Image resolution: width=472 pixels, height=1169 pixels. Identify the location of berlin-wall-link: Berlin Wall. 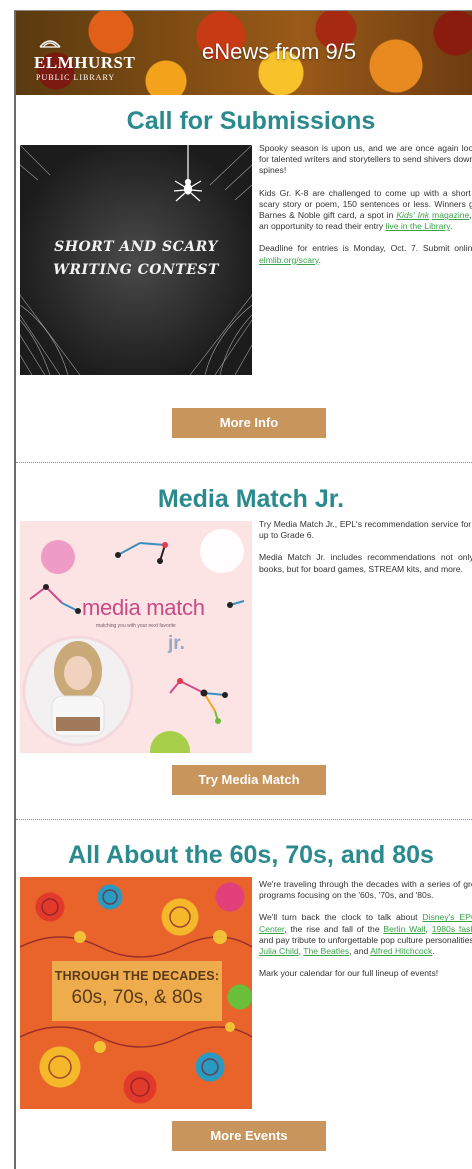
(404, 929).